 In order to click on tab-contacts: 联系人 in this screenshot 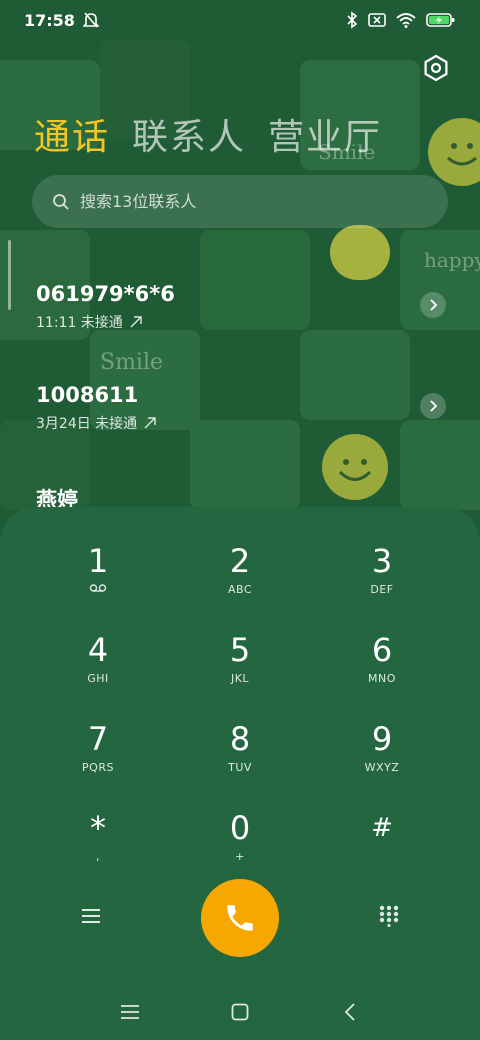, I will do `click(189, 134)`.